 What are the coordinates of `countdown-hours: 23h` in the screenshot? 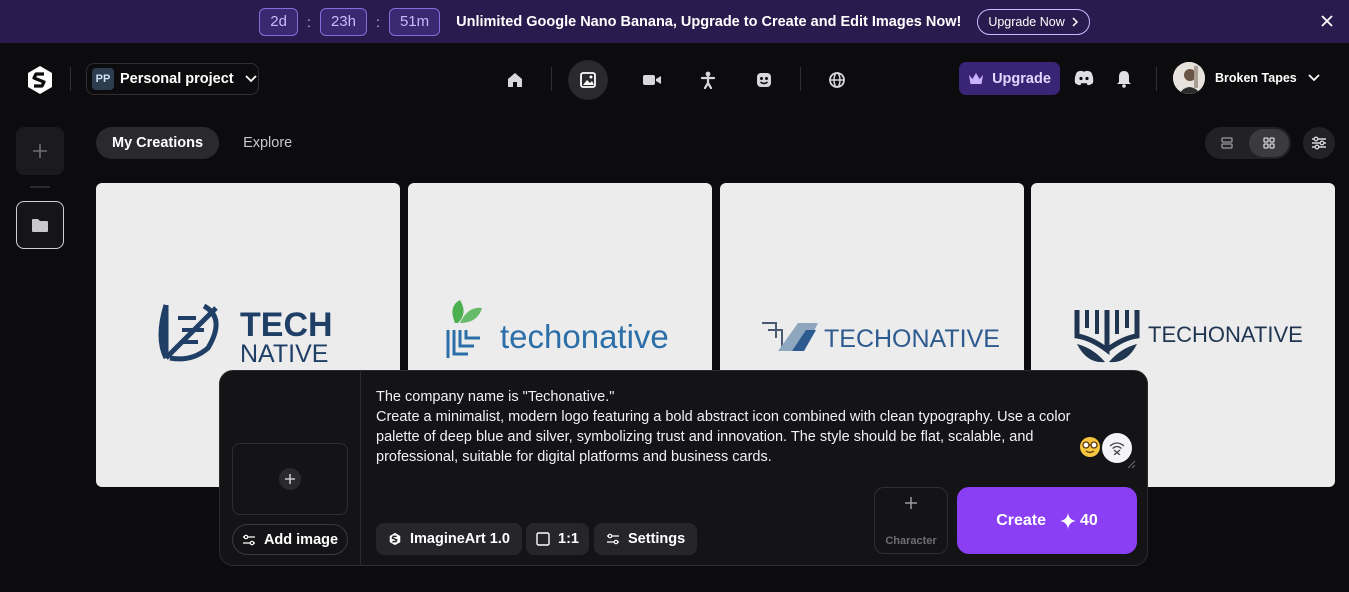 It's located at (343, 21).